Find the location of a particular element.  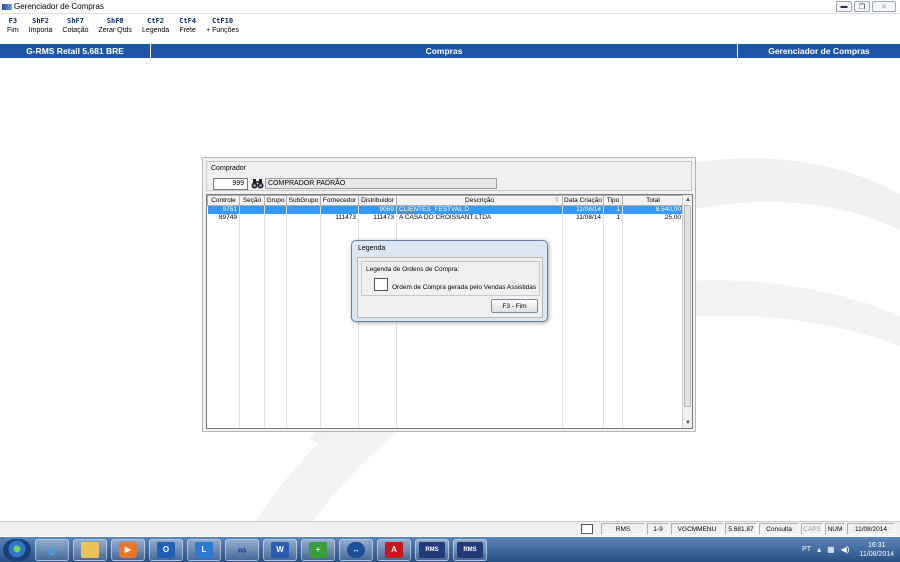

col-header-secao: Seção is located at coordinates (252, 200).